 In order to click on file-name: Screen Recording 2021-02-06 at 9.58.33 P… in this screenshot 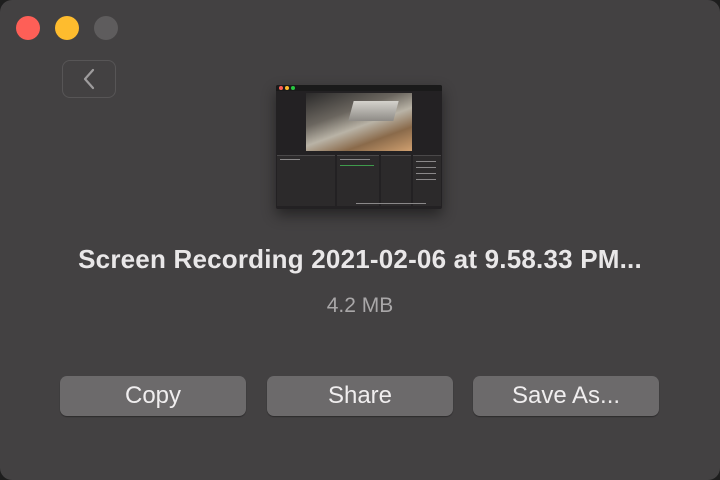, I will do `click(360, 259)`.